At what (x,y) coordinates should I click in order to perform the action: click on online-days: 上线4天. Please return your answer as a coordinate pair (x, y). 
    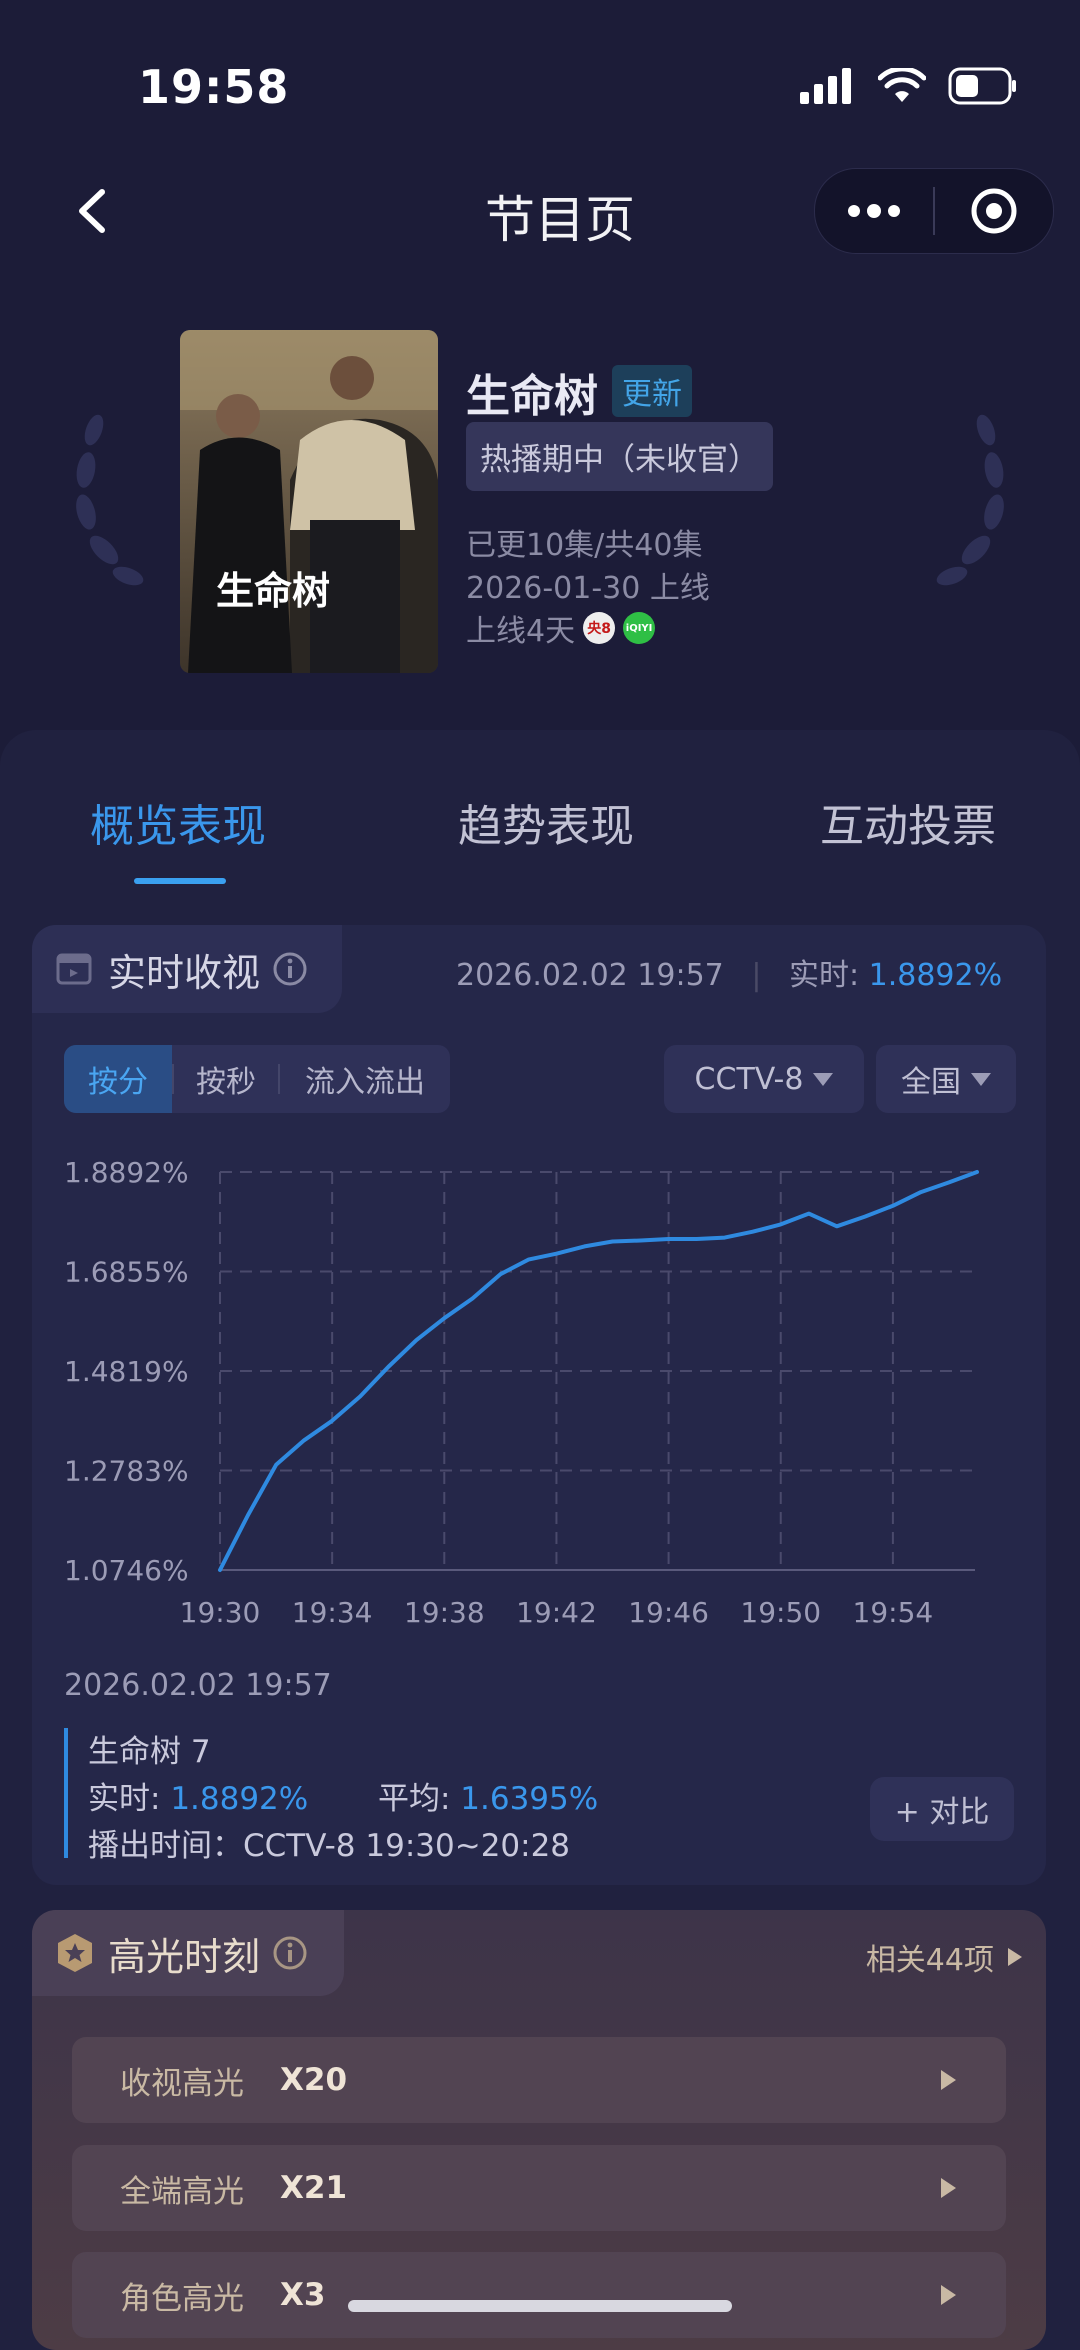
    Looking at the image, I should click on (521, 631).